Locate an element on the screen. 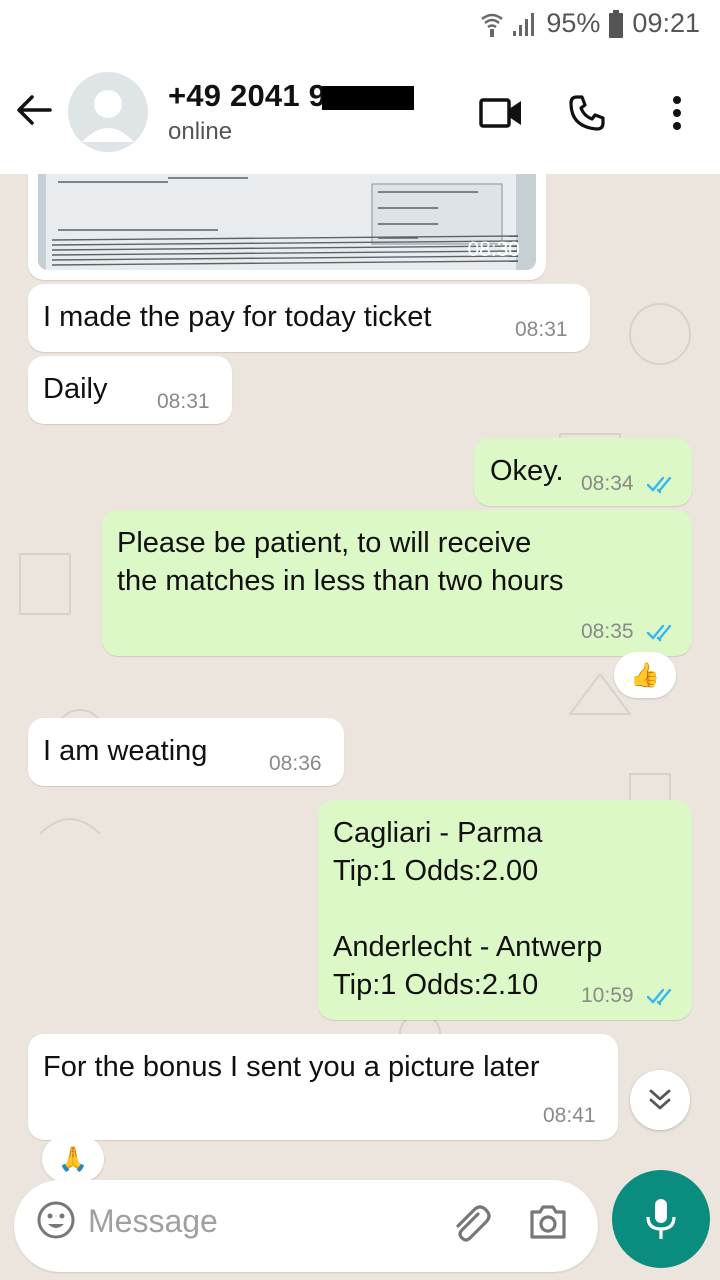  message-text: I made the pay for today ticket is located at coordinates (237, 317).